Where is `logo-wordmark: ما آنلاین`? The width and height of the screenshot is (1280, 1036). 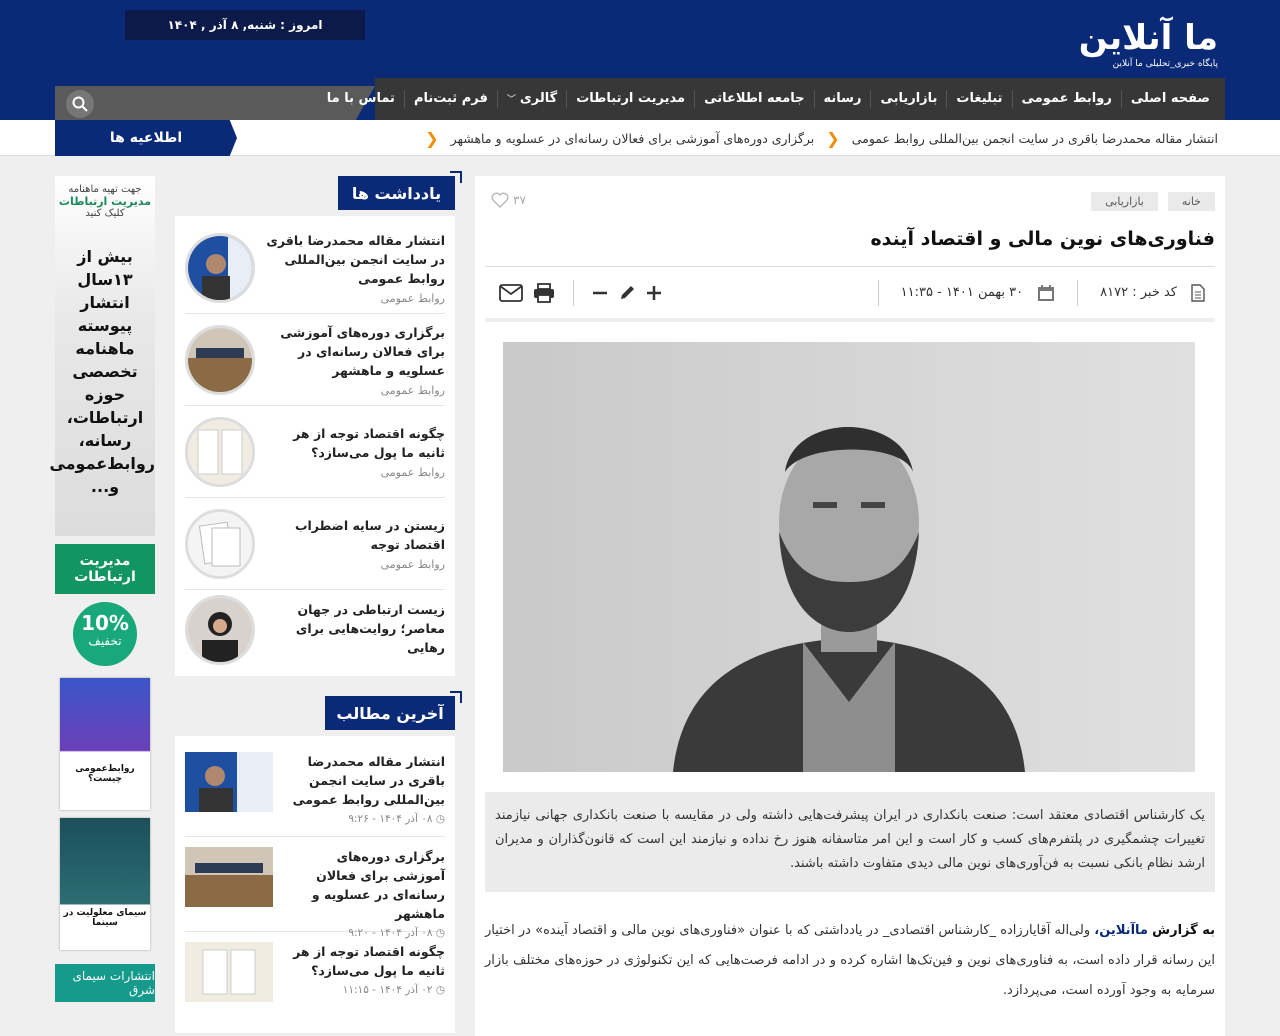 logo-wordmark: ما آنلاین is located at coordinates (1148, 38).